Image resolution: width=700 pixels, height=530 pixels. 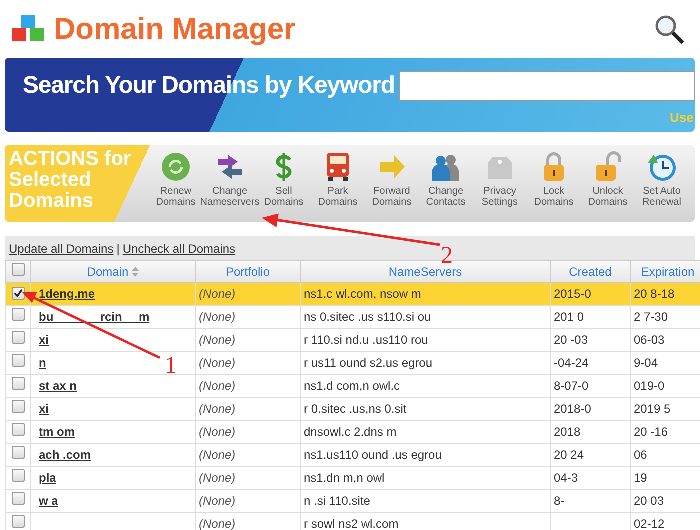 I want to click on action-button: Park Domains, so click(x=338, y=183).